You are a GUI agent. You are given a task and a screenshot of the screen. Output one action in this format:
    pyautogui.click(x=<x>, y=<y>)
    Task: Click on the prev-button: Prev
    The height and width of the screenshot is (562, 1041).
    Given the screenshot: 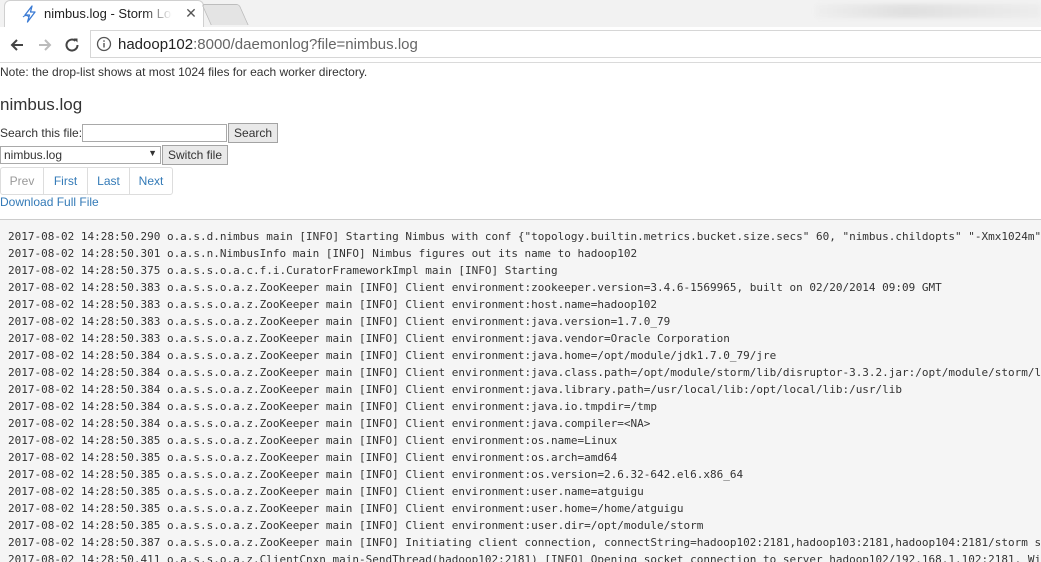 What is the action you would take?
    pyautogui.click(x=22, y=181)
    